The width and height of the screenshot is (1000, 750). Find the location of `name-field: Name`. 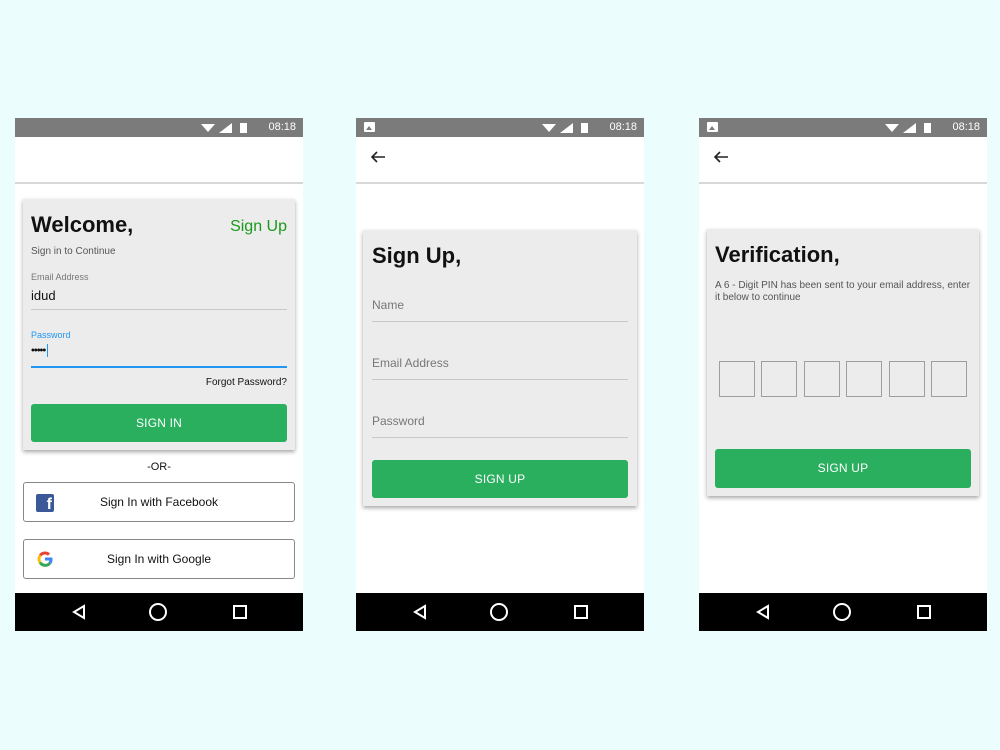

name-field: Name is located at coordinates (388, 305).